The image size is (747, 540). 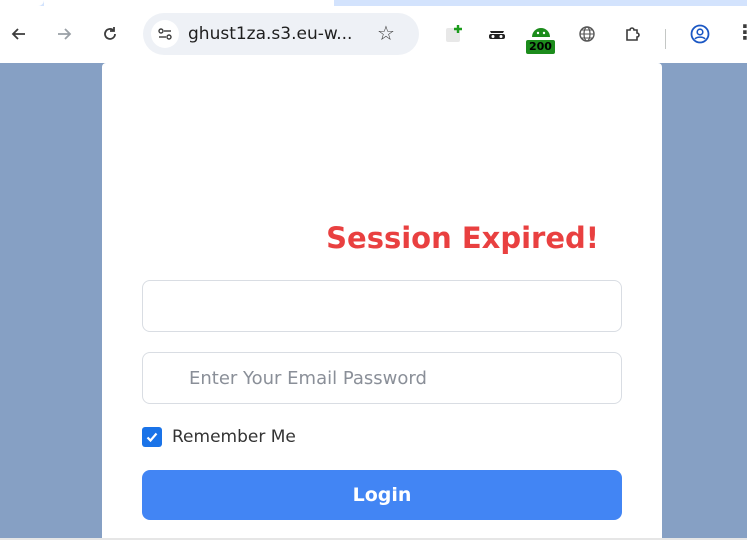 I want to click on puzzle-icon, so click(x=633, y=34).